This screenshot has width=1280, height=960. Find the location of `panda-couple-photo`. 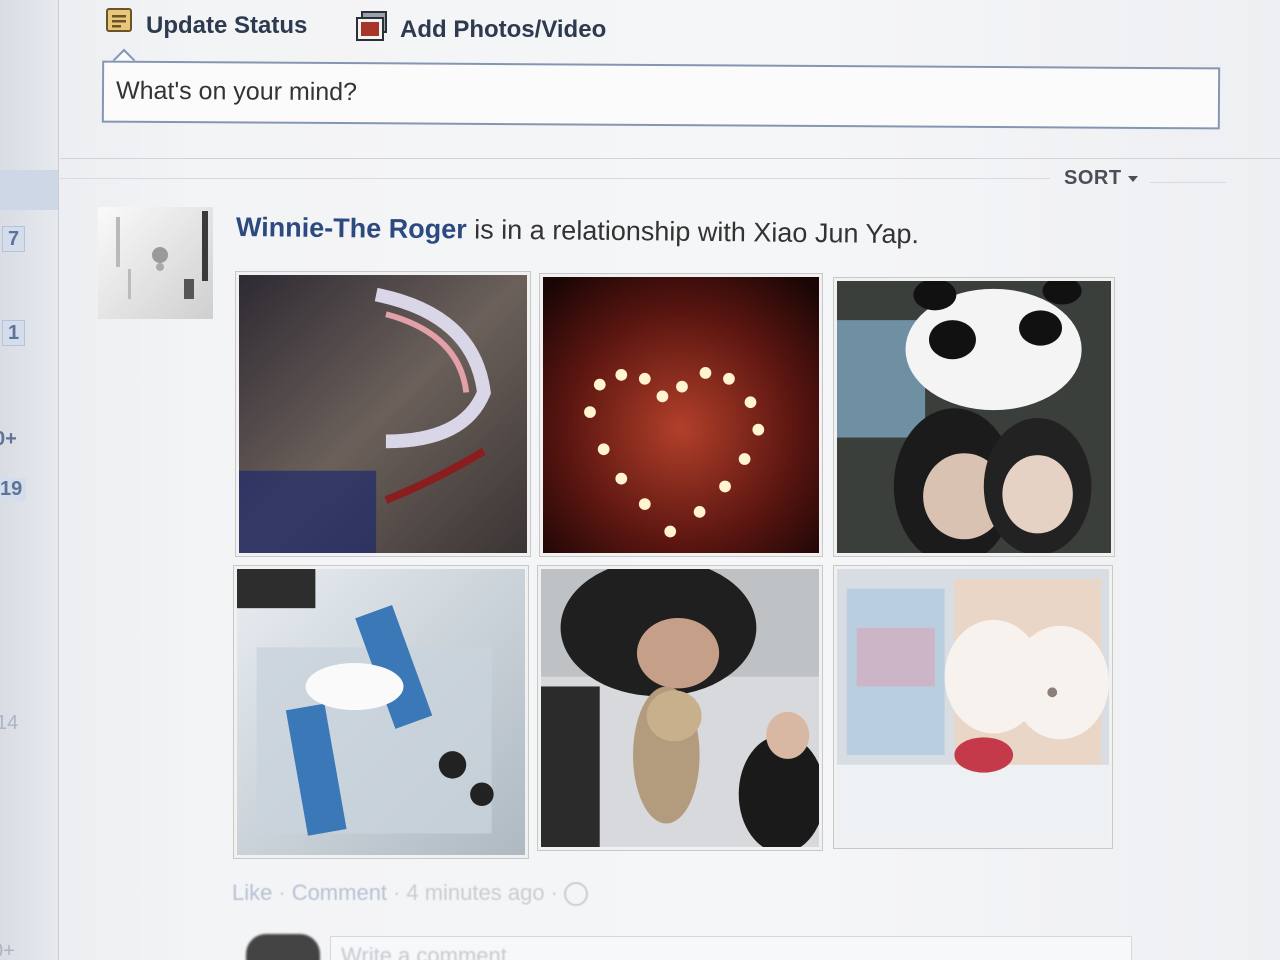

panda-couple-photo is located at coordinates (974, 417).